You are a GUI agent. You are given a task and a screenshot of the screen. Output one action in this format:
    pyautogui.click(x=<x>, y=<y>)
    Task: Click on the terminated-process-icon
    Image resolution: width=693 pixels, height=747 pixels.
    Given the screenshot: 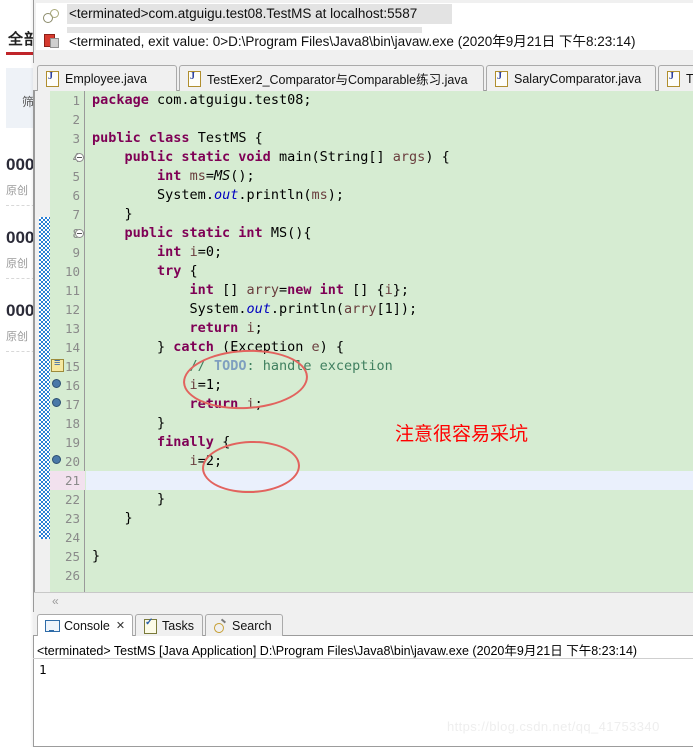 What is the action you would take?
    pyautogui.click(x=51, y=40)
    